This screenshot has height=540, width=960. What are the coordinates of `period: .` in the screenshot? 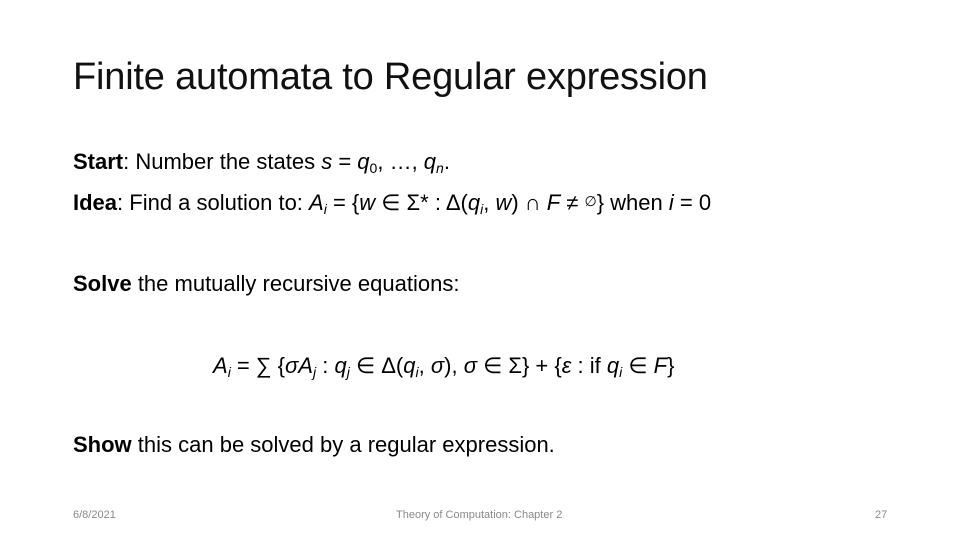 It's located at (446, 161).